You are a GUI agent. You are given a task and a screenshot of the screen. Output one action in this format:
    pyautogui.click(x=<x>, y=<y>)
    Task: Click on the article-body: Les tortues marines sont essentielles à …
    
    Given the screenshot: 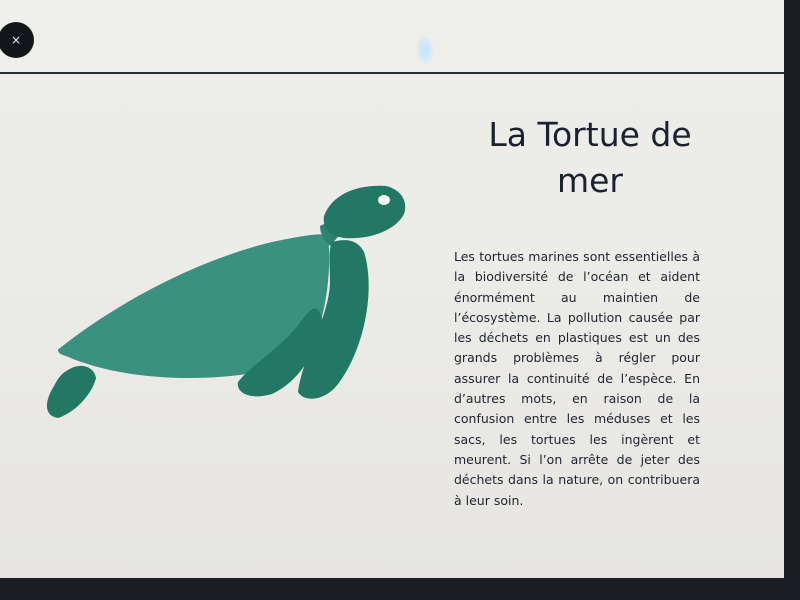 What is the action you would take?
    pyautogui.click(x=577, y=378)
    